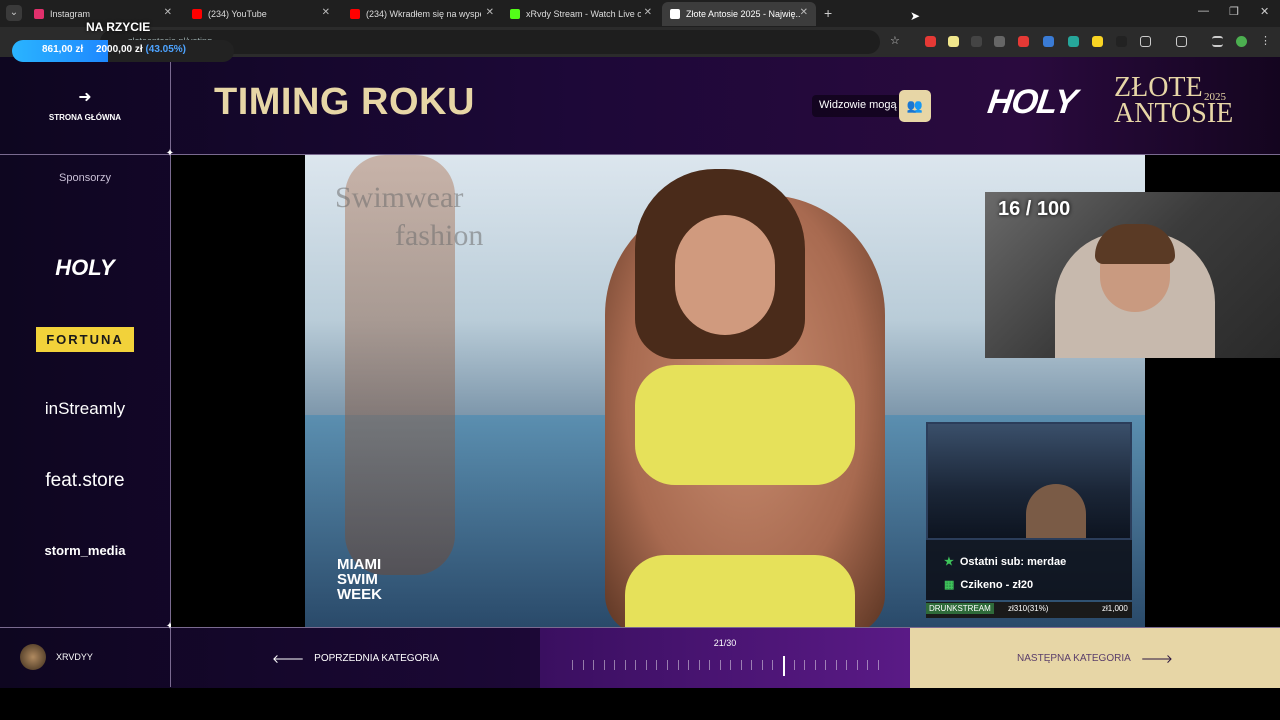  What do you see at coordinates (85, 481) in the screenshot?
I see `sponsor-featstore: feat.store` at bounding box center [85, 481].